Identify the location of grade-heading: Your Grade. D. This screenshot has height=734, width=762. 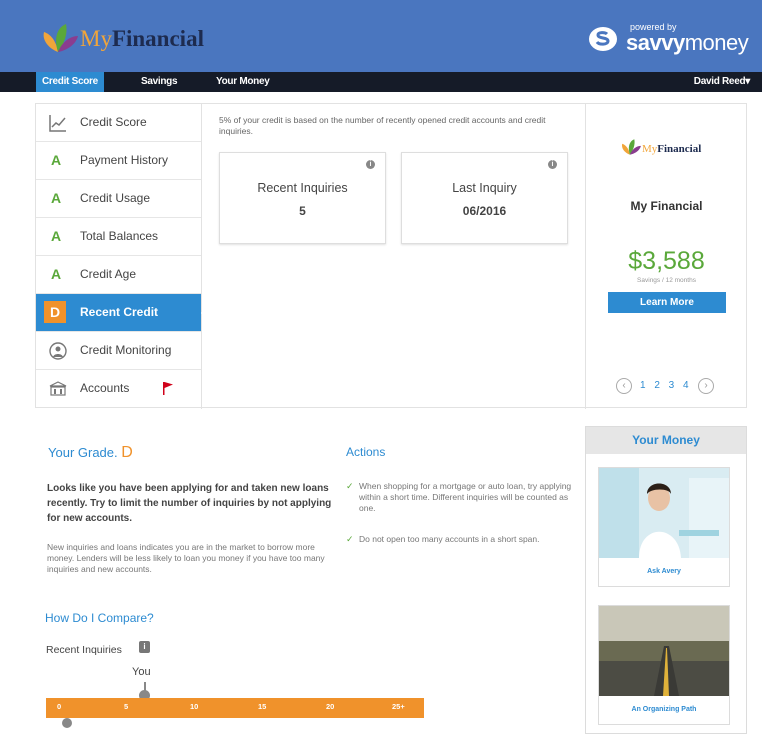
(90, 452).